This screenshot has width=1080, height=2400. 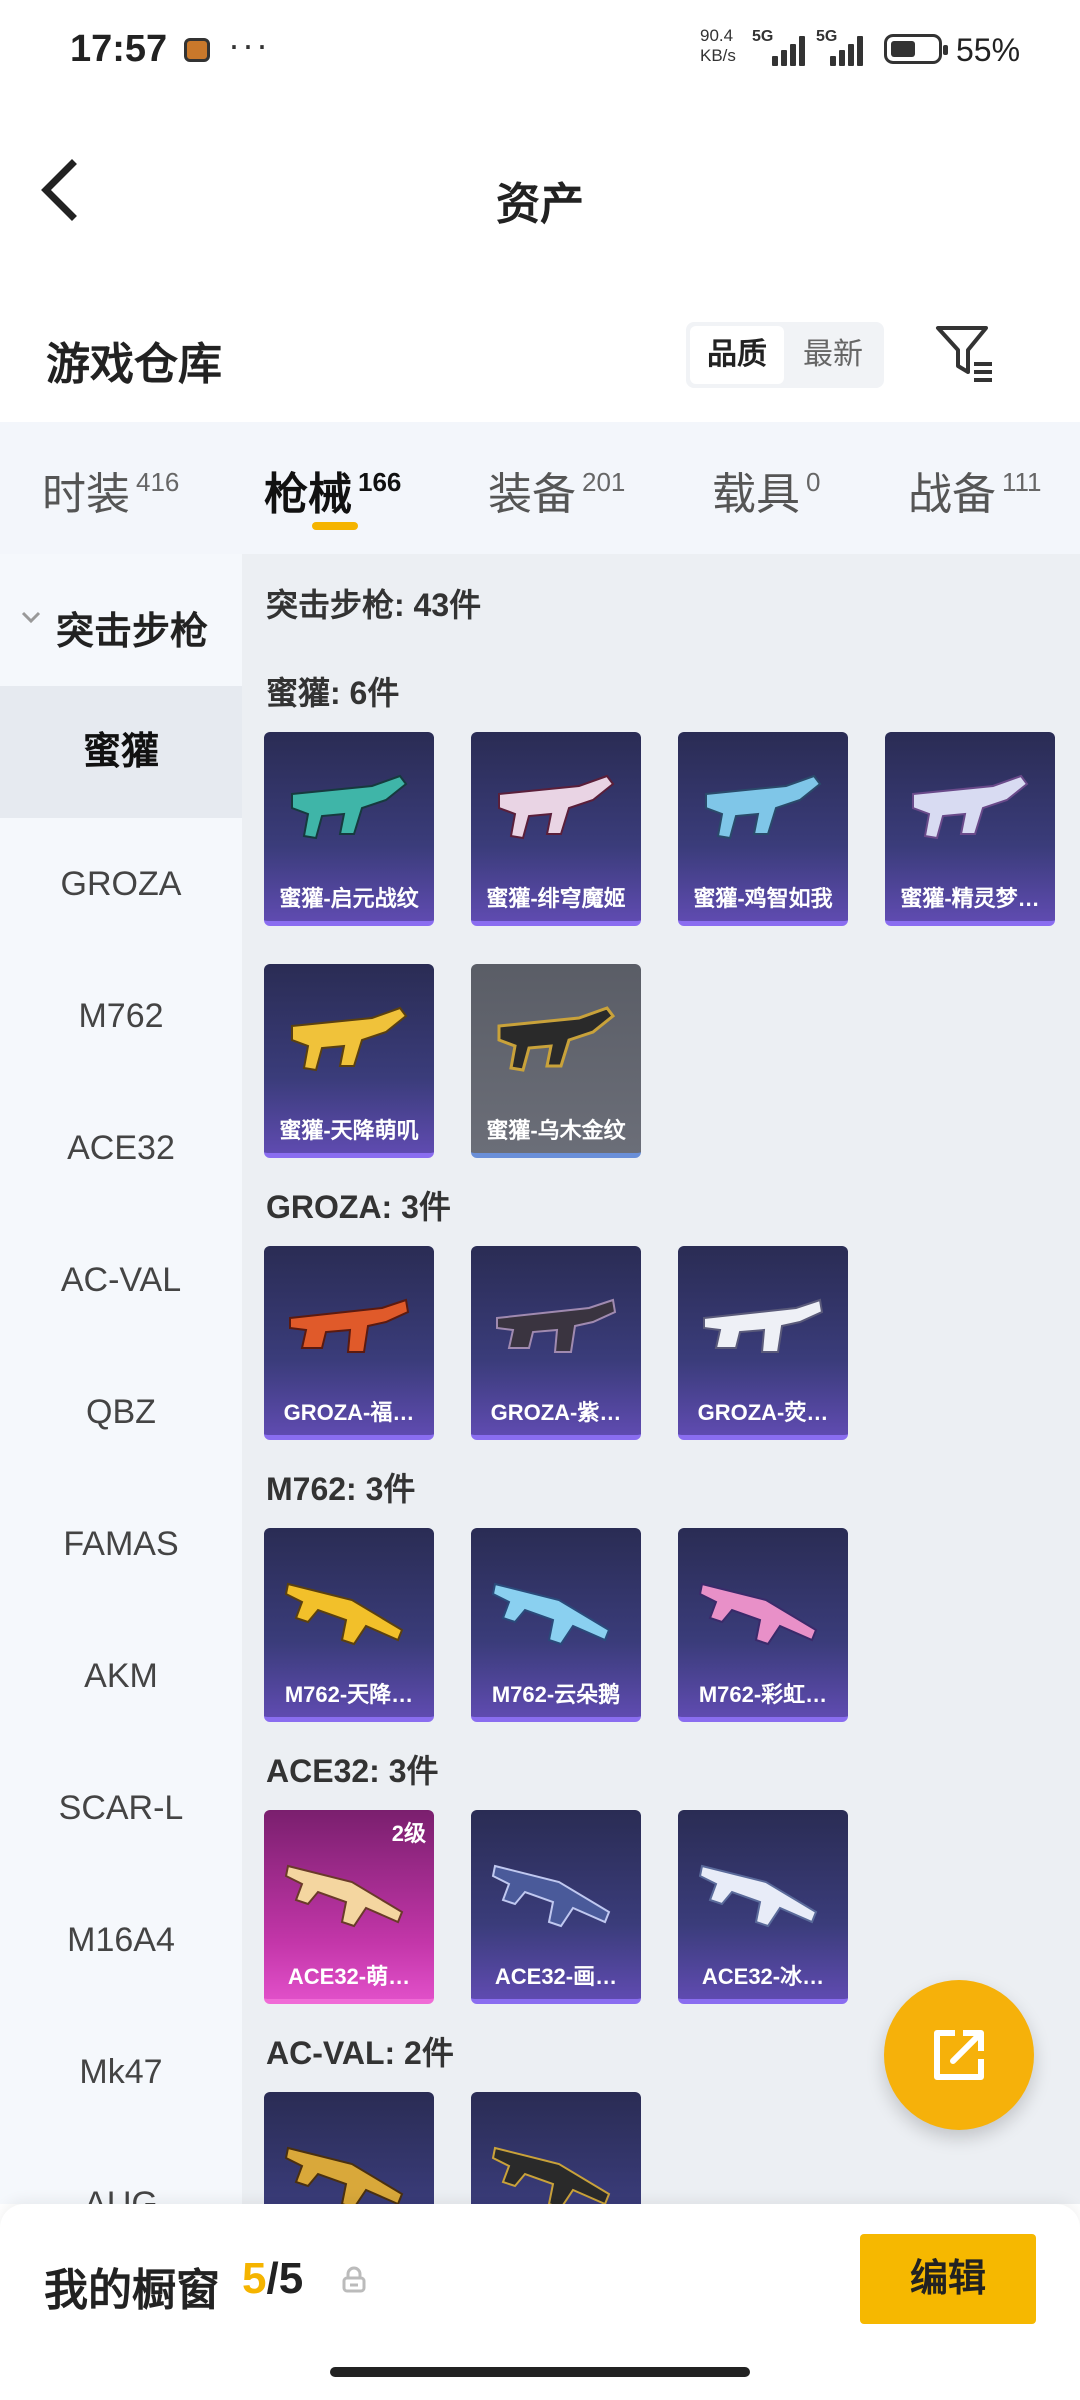 I want to click on showcase-label: 我的橱窗, so click(x=132, y=2290).